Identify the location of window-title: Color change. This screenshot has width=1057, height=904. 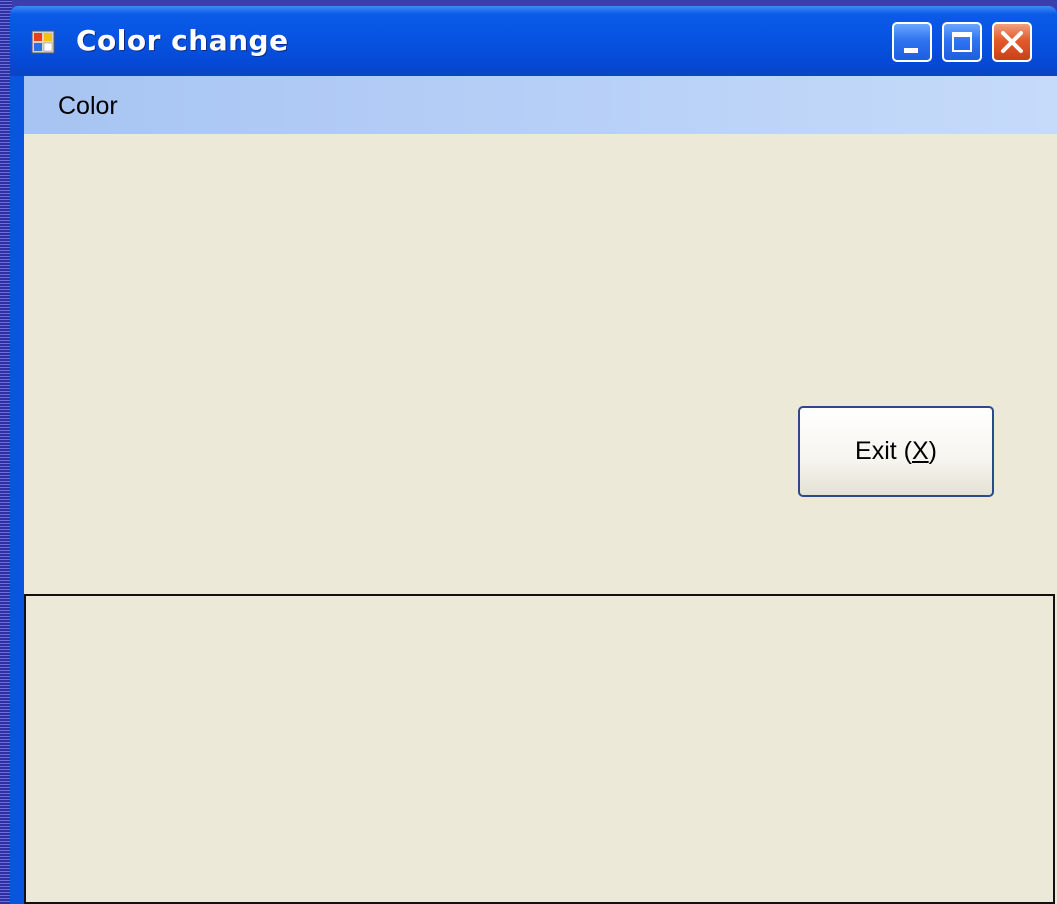
(182, 40).